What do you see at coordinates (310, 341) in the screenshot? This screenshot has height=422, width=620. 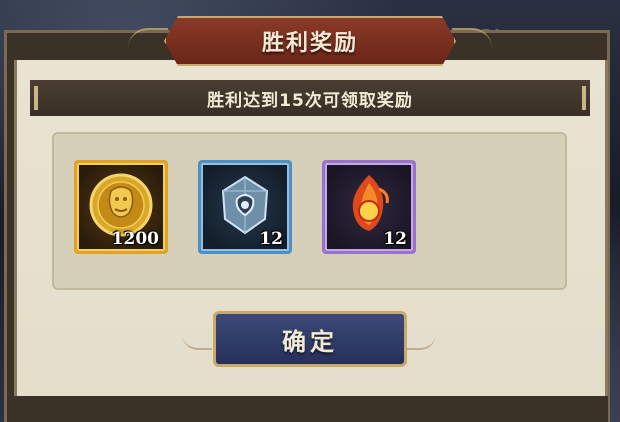 I see `confirm-button-label: 确定` at bounding box center [310, 341].